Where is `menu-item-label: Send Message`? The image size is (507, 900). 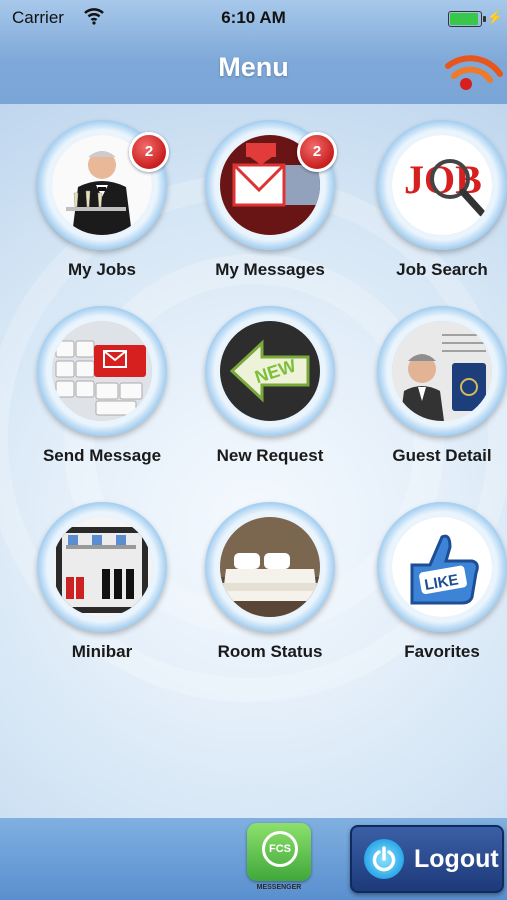
menu-item-label: Send Message is located at coordinates (102, 455).